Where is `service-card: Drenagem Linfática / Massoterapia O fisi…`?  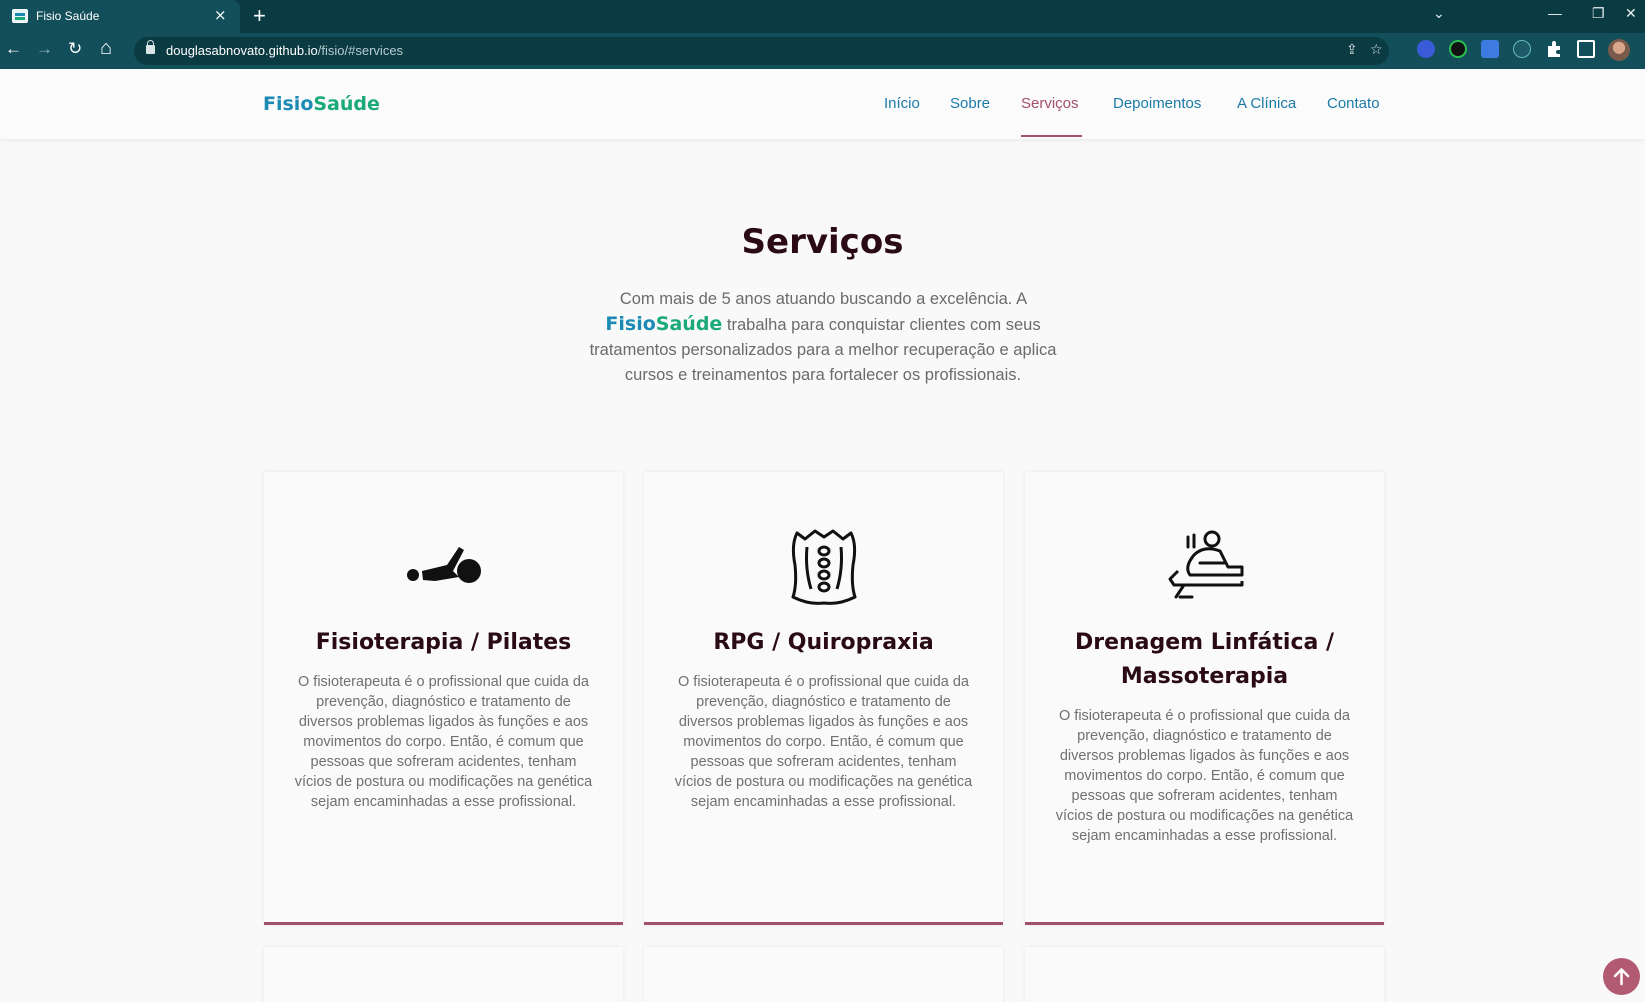
service-card: Drenagem Linfática / Massoterapia O fisi… is located at coordinates (1204, 698).